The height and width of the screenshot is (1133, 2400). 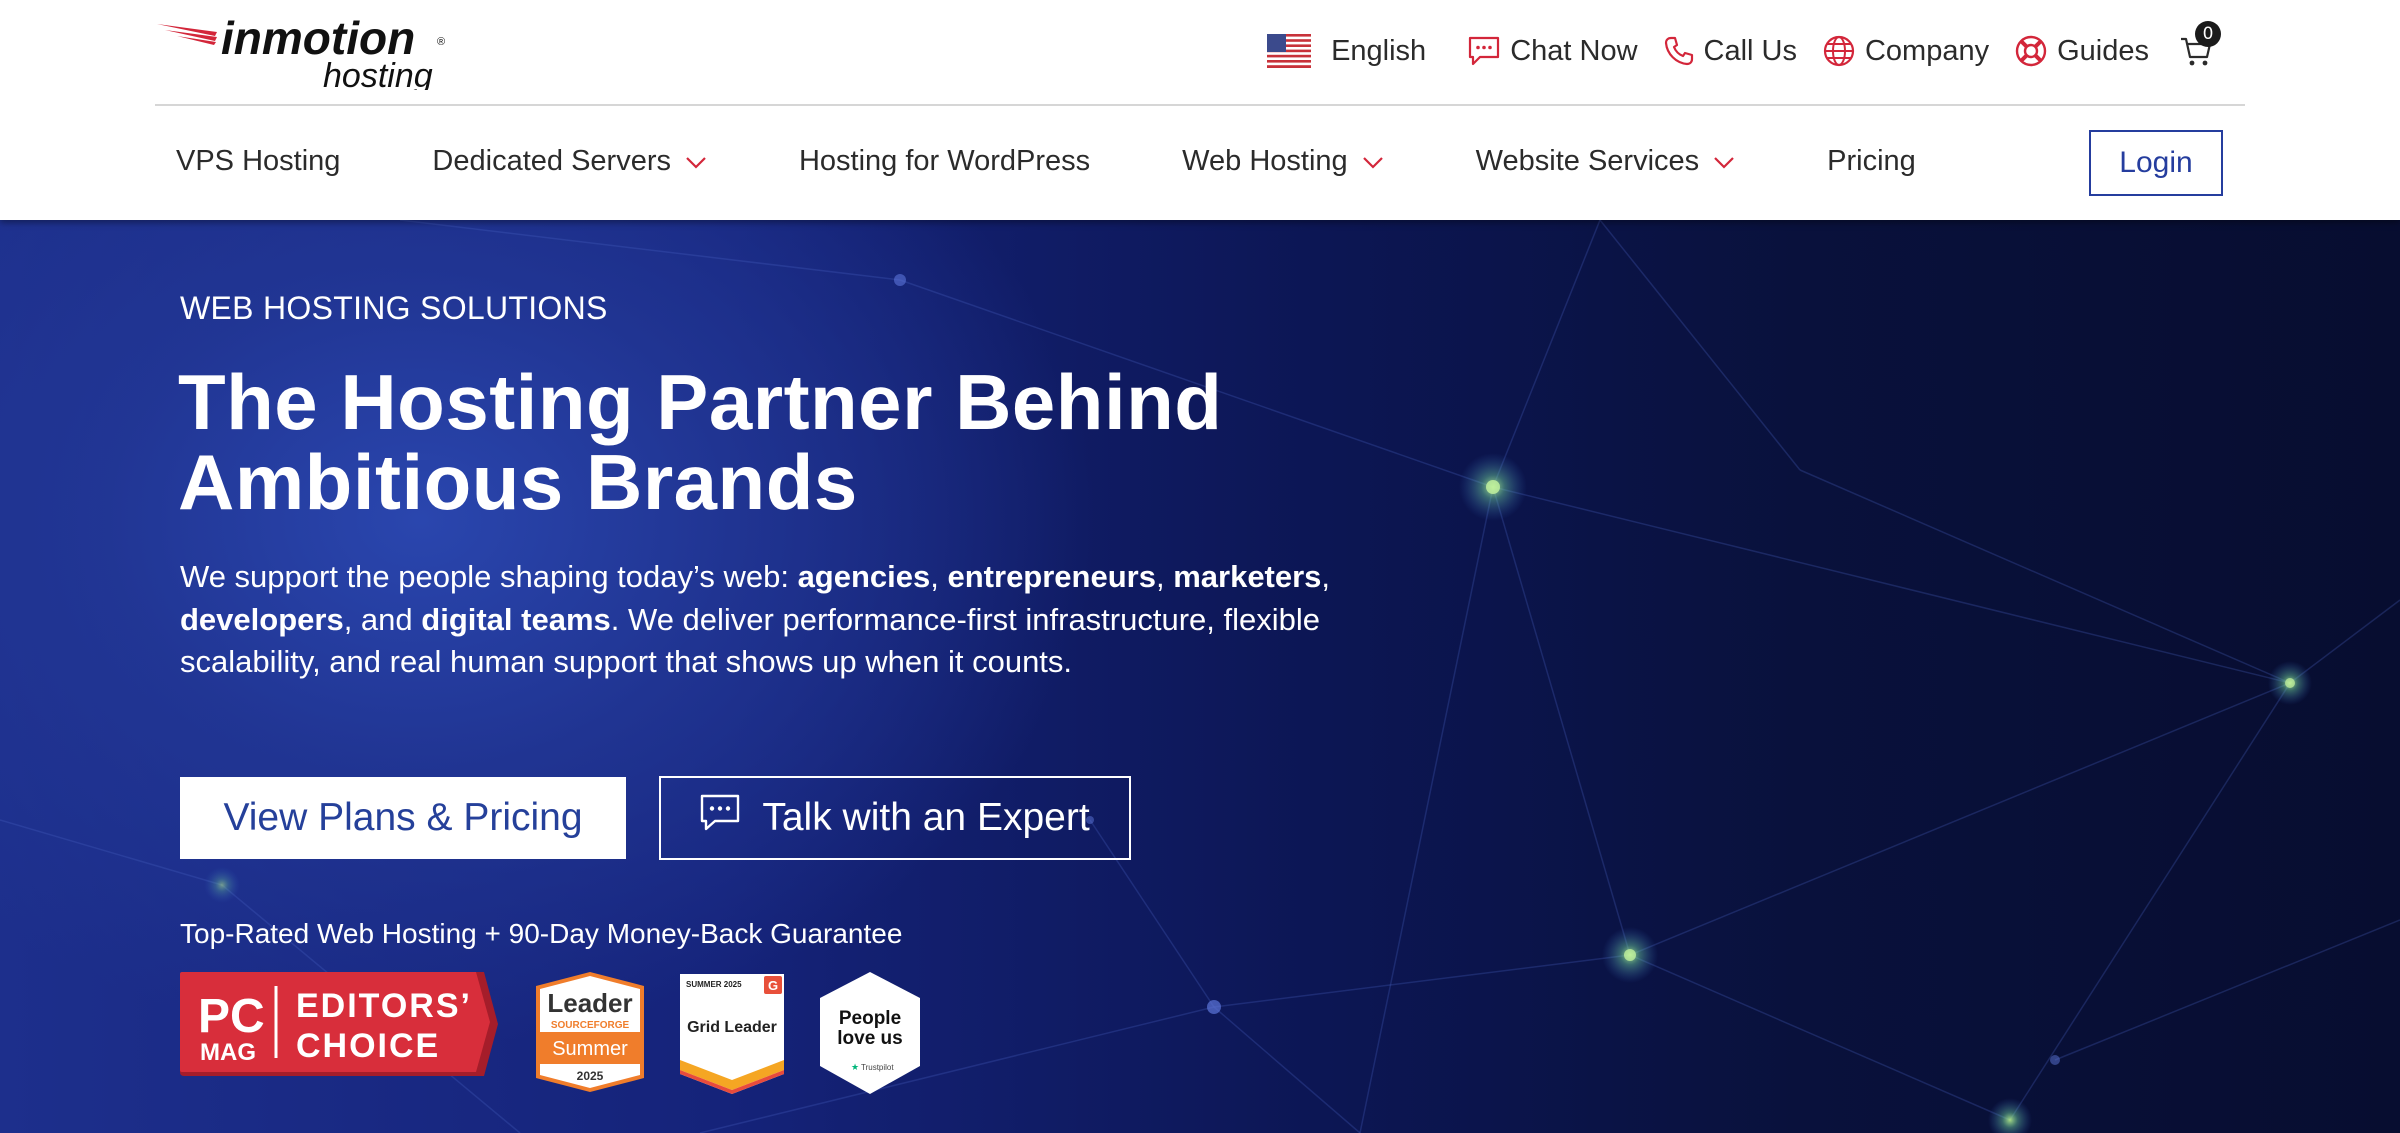 What do you see at coordinates (1289, 51) in the screenshot?
I see `us-flag-icon` at bounding box center [1289, 51].